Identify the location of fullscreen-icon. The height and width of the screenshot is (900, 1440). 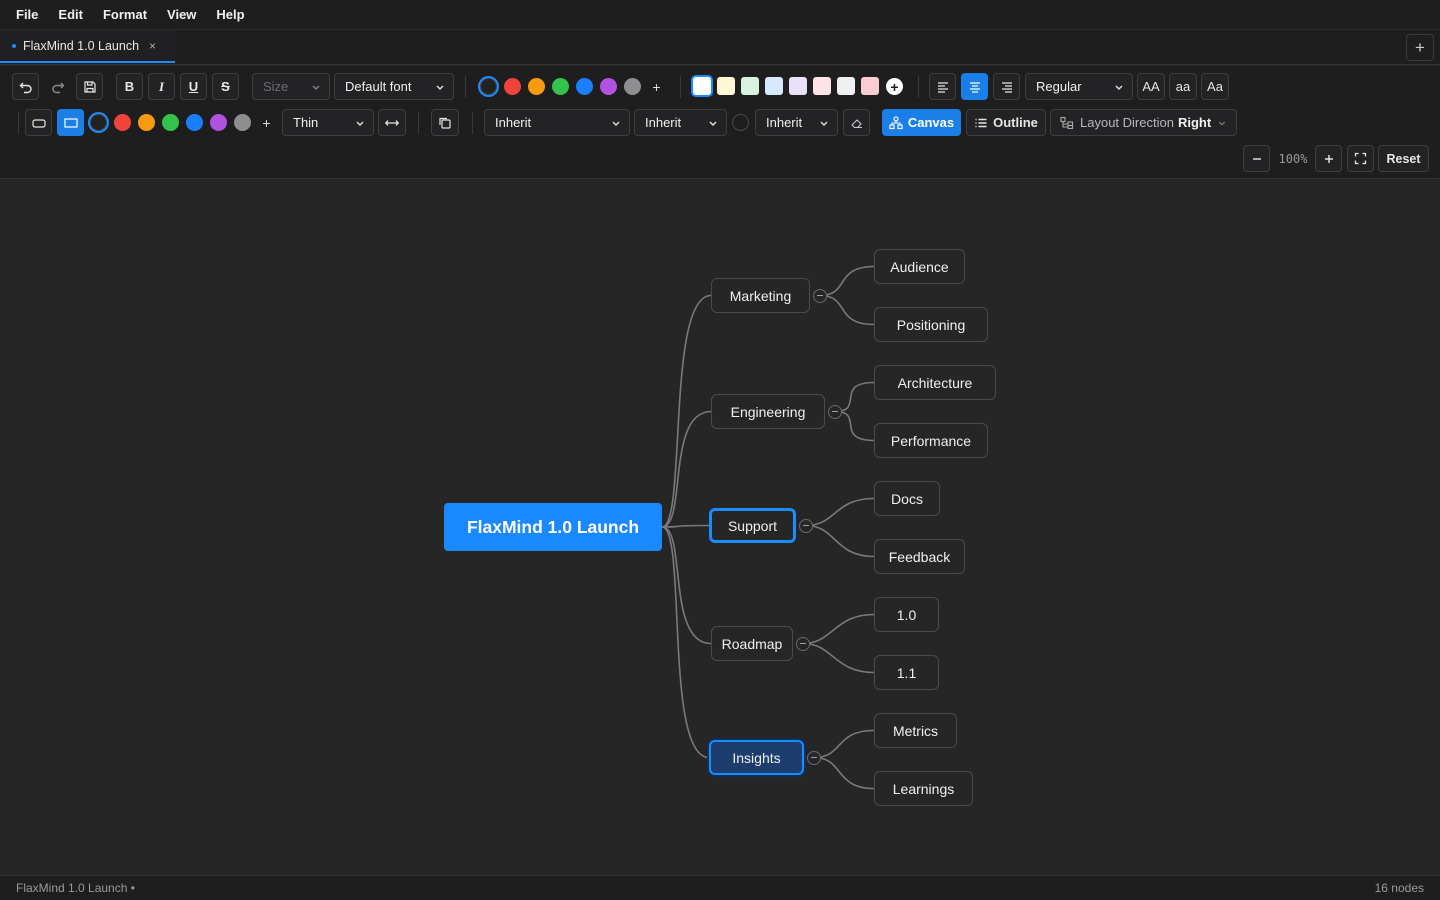
(1360, 158).